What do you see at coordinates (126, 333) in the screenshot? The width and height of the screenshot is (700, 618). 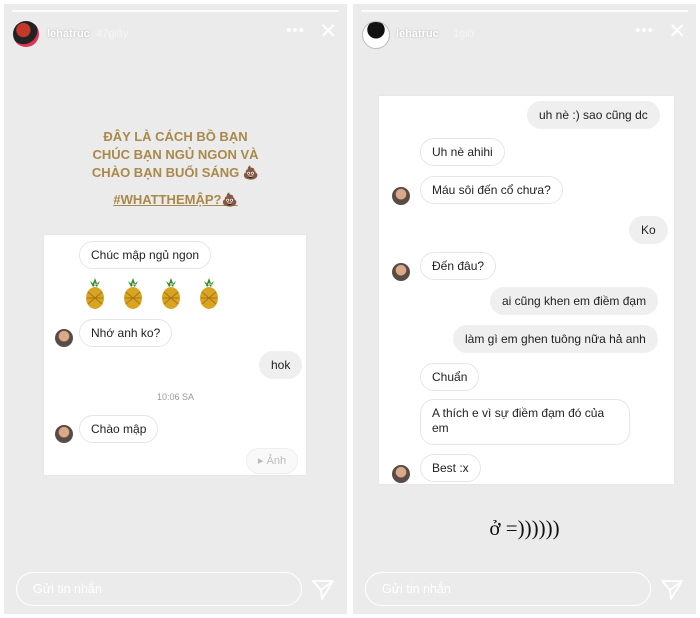 I see `message-bubble: Nhớ anh ko?` at bounding box center [126, 333].